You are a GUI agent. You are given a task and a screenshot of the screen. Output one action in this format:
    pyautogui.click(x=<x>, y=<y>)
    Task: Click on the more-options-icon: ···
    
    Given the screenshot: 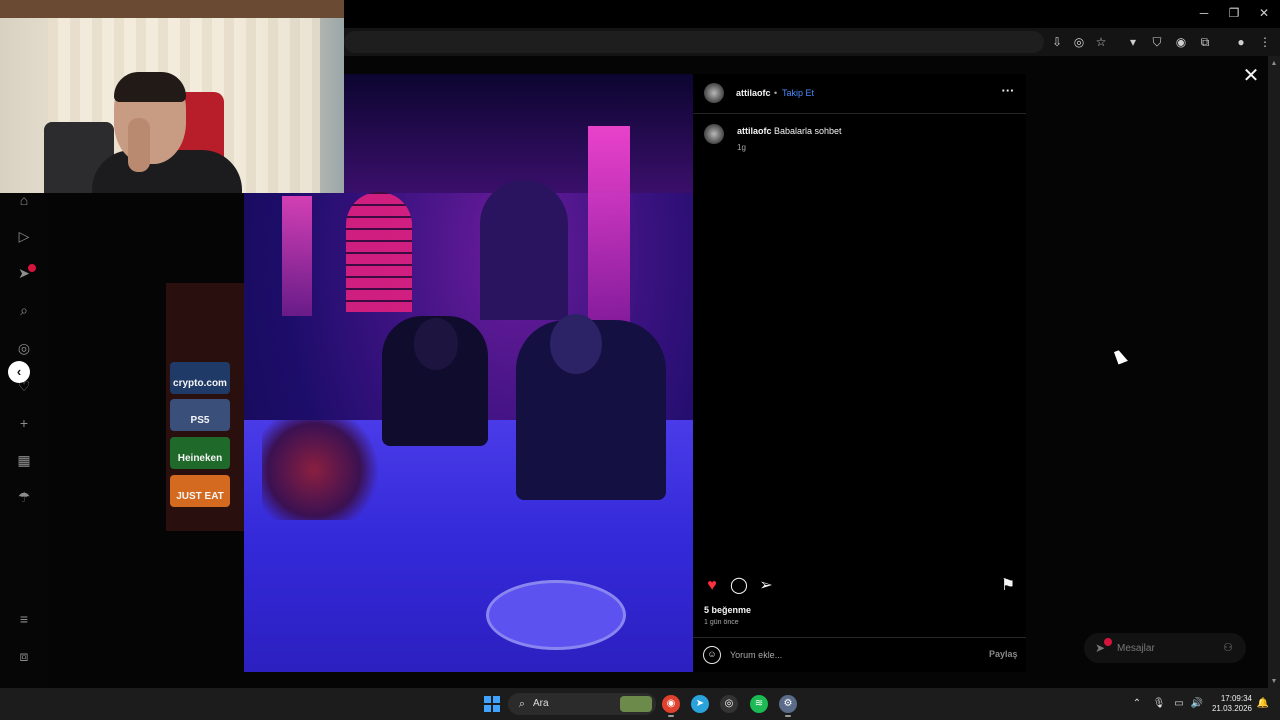 What is the action you would take?
    pyautogui.click(x=1008, y=92)
    